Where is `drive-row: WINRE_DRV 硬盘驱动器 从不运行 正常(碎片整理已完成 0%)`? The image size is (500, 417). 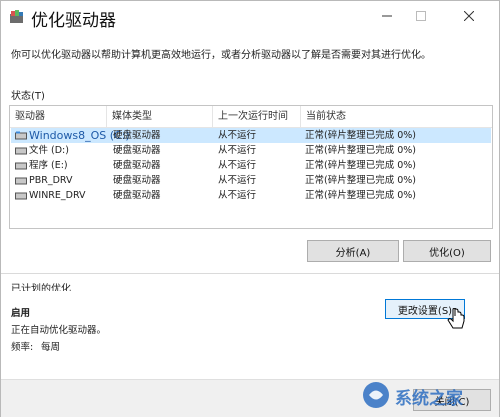 drive-row: WINRE_DRV 硬盘驱动器 从不运行 正常(碎片整理已完成 0%) is located at coordinates (251, 195).